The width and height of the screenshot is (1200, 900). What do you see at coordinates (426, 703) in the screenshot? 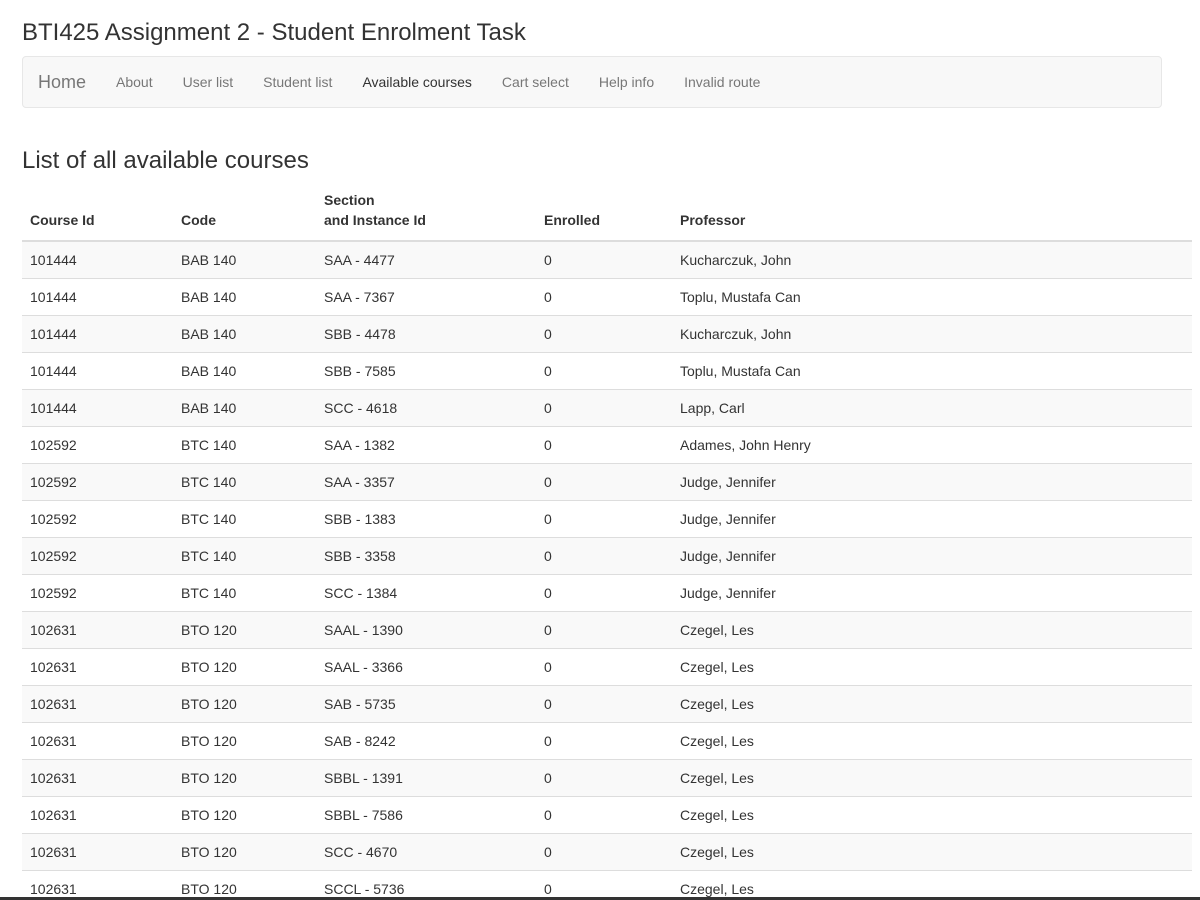
I see `cell-section: SAB - 5735` at bounding box center [426, 703].